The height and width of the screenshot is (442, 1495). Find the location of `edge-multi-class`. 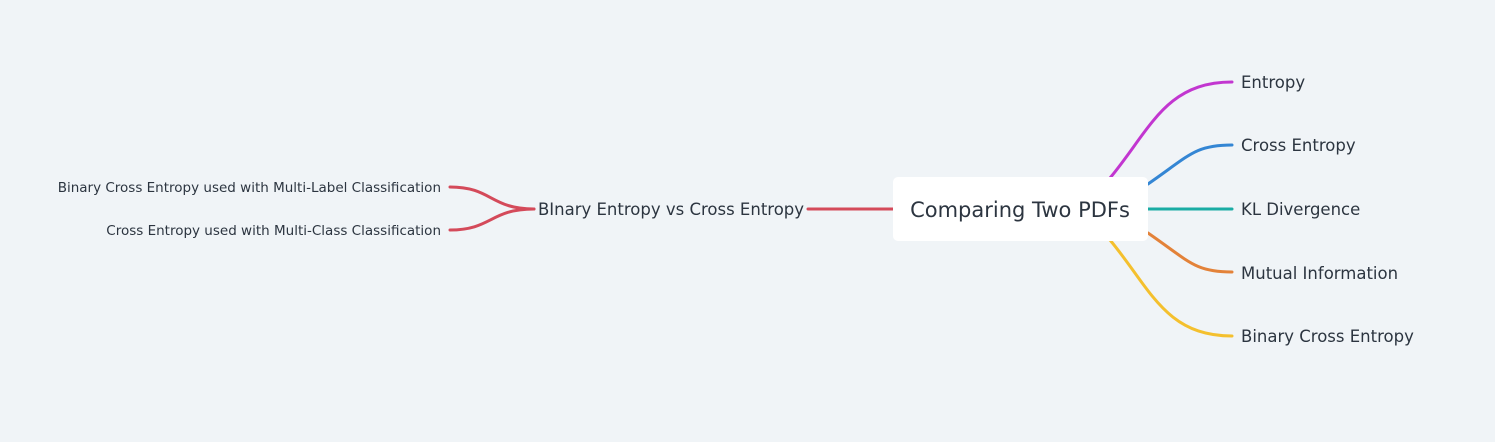

edge-multi-class is located at coordinates (492, 219).